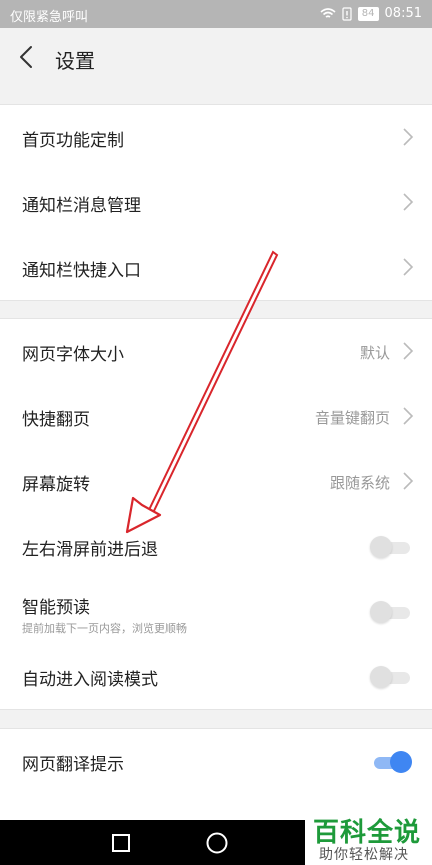 This screenshot has width=432, height=865. I want to click on status-right: 84 08:51, so click(371, 13).